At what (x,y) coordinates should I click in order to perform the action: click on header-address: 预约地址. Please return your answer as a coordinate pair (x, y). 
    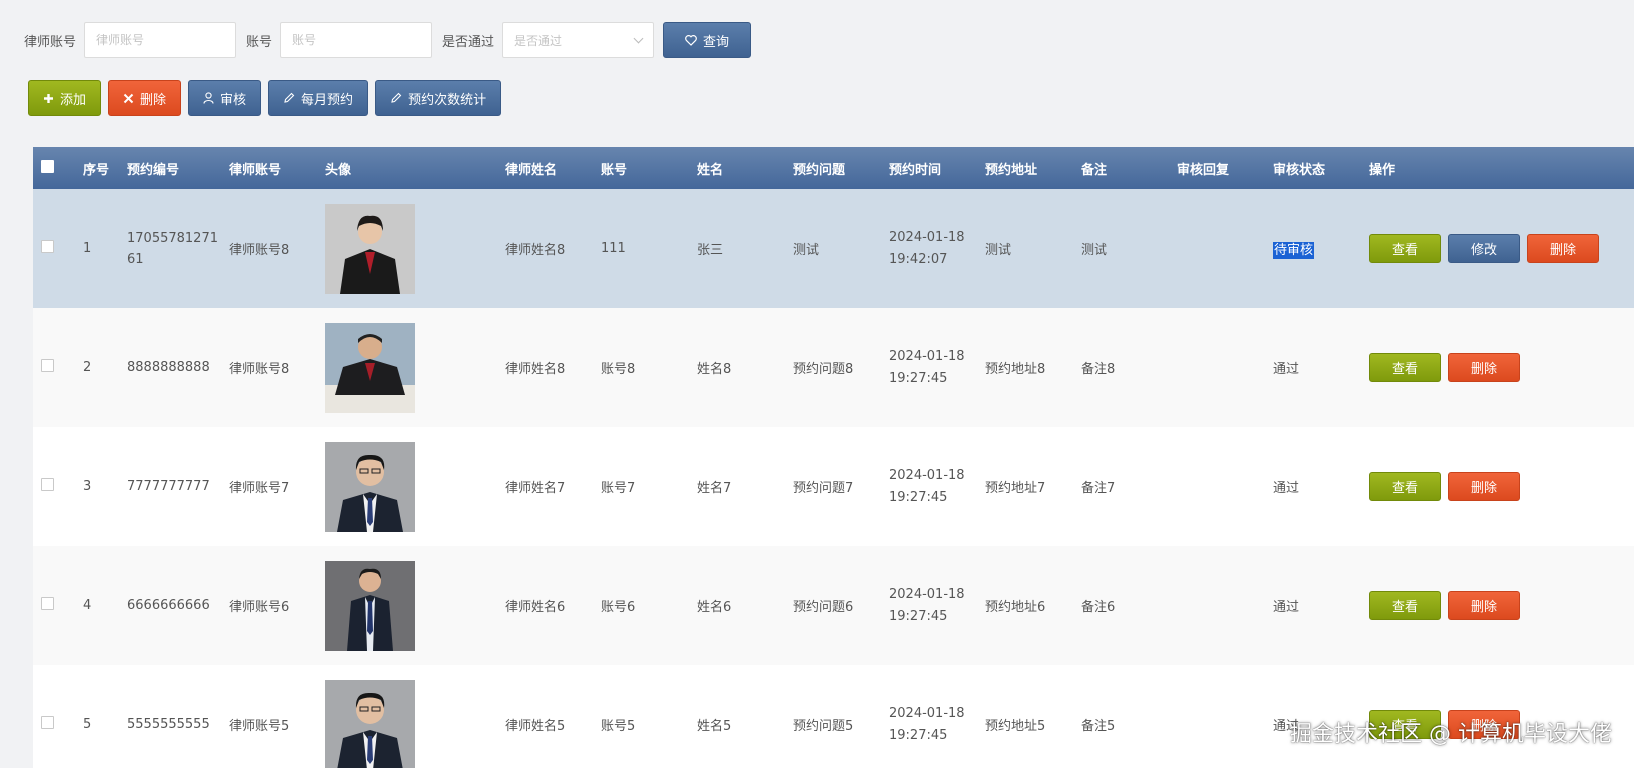
    Looking at the image, I should click on (1011, 170).